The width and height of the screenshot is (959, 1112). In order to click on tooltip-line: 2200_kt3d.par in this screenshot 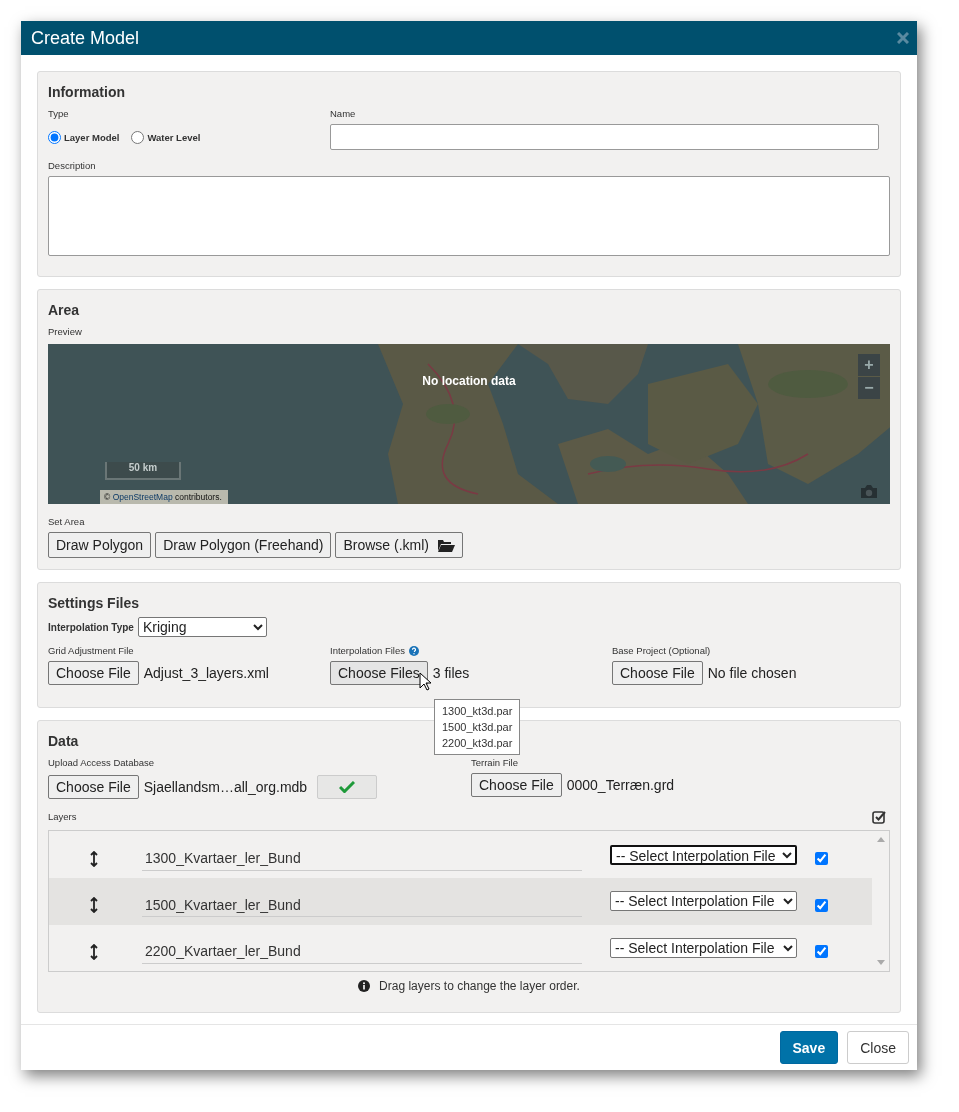, I will do `click(477, 744)`.